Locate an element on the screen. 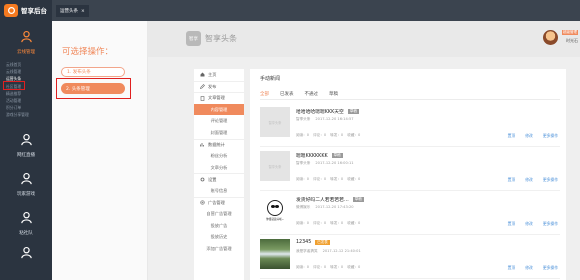 Image resolution: width=580 pixels, height=280 pixels. article-time: 2017-12-12 21:40:01 is located at coordinates (341, 251).